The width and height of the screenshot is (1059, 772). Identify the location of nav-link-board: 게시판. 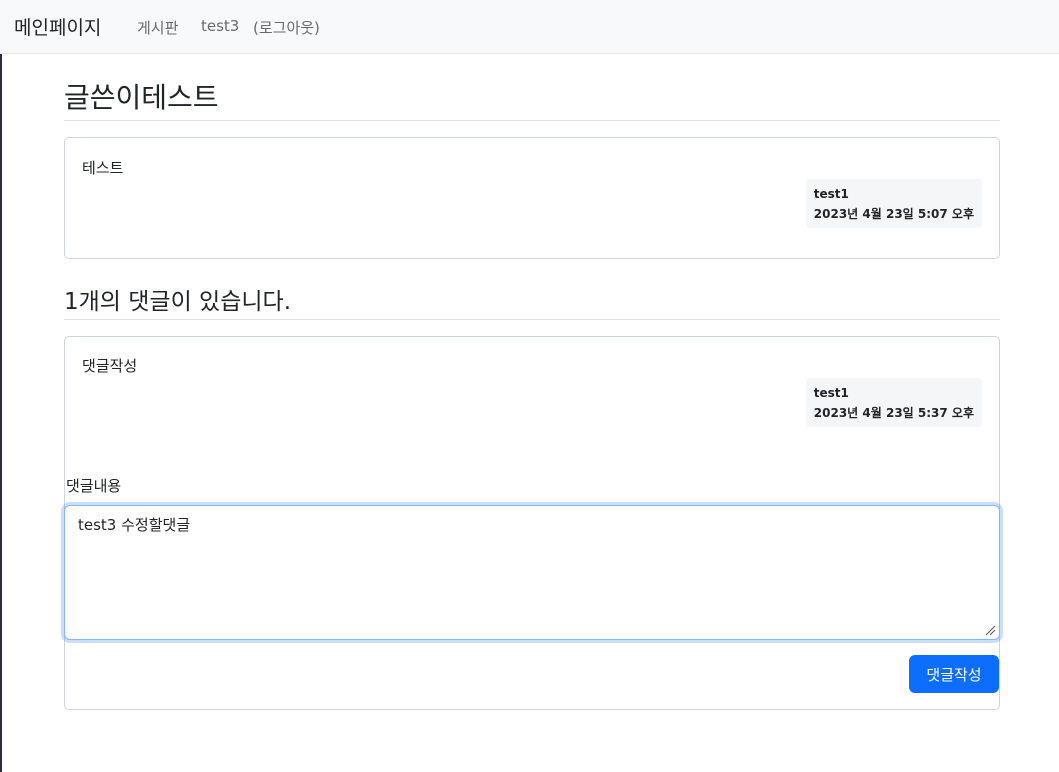
(157, 27).